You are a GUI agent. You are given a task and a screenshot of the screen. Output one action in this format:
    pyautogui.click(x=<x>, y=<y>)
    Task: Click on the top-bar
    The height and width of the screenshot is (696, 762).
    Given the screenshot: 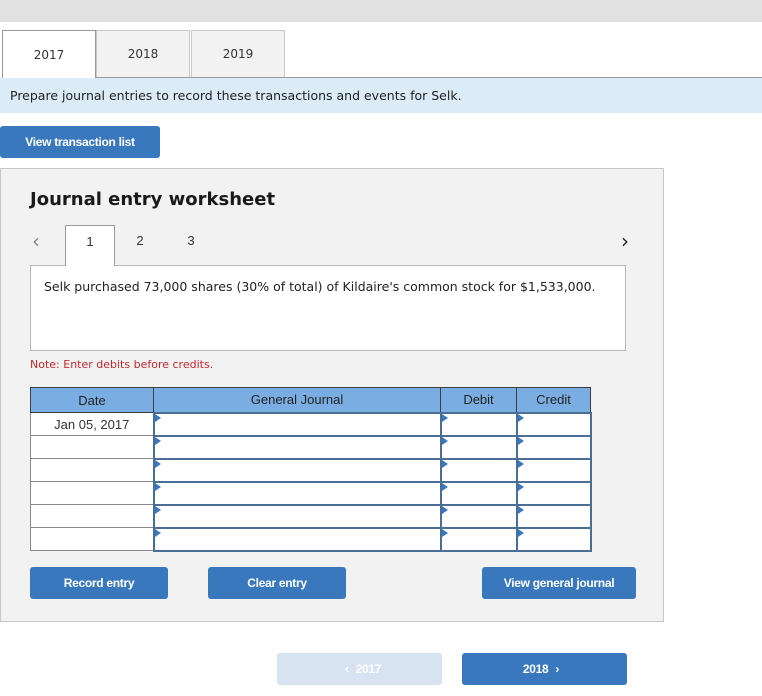 What is the action you would take?
    pyautogui.click(x=381, y=11)
    